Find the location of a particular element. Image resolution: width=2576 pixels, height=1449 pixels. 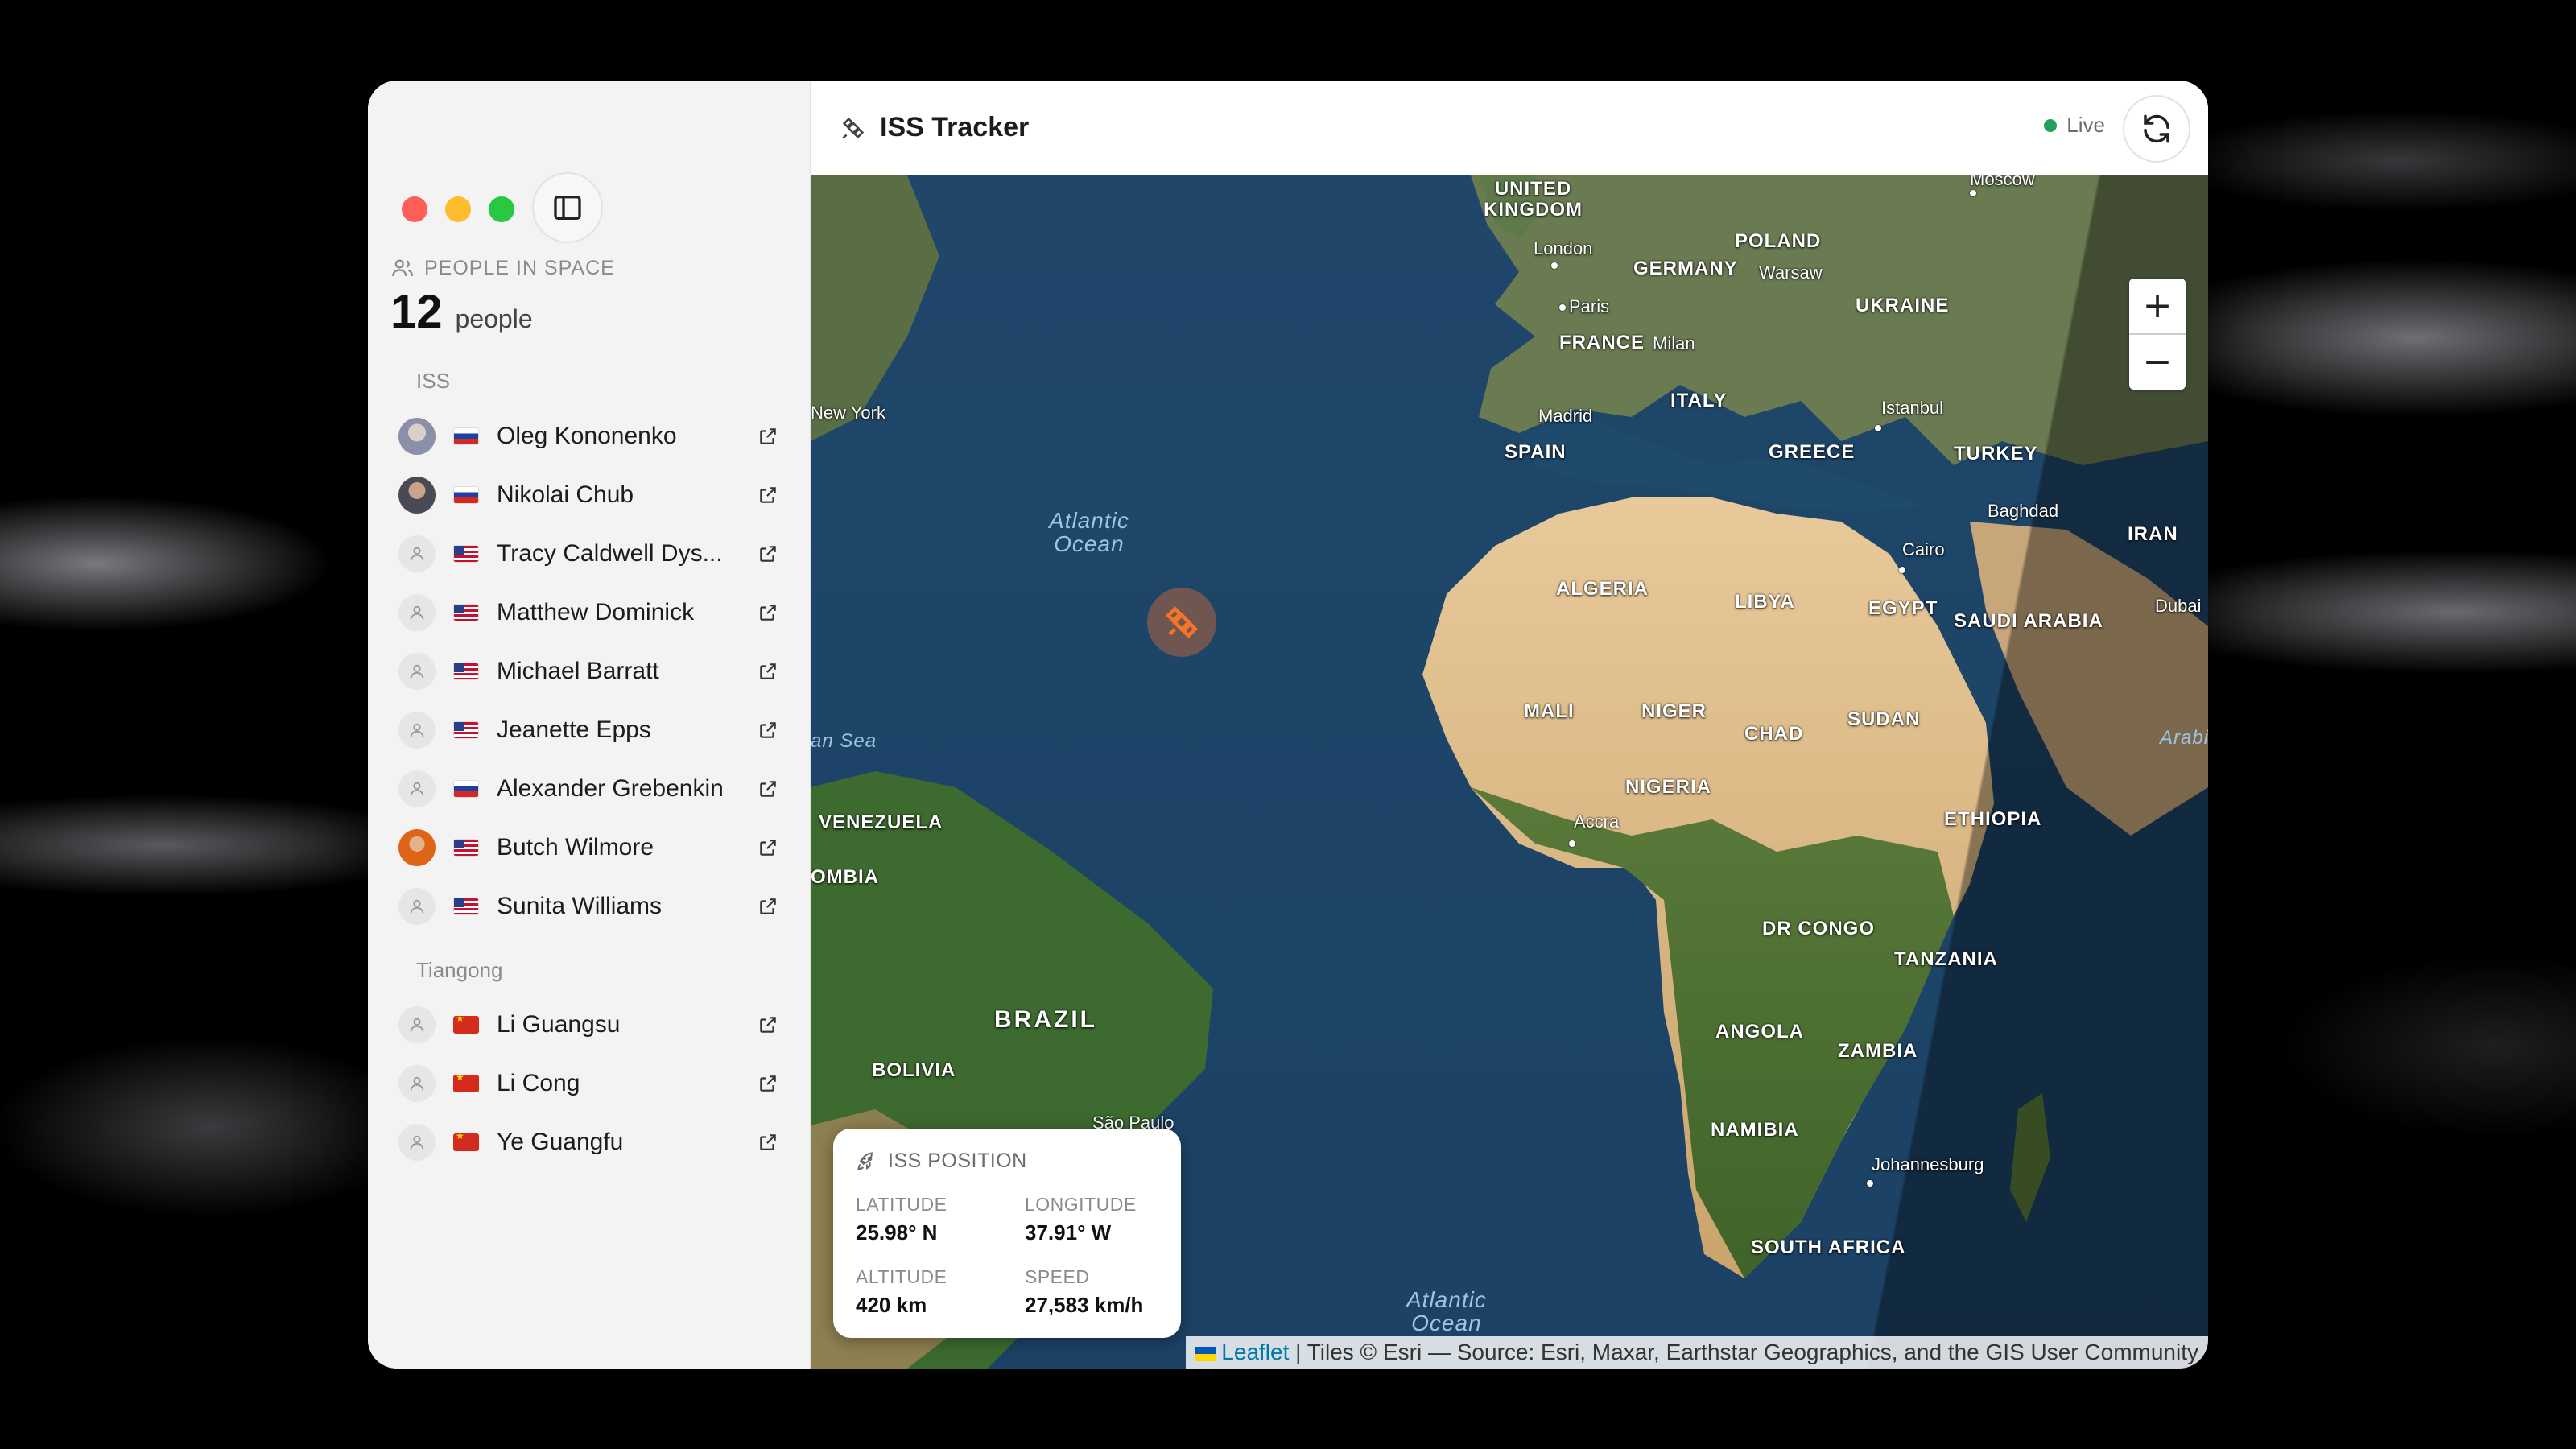

person-name: Ye Guangfu is located at coordinates (560, 1142).